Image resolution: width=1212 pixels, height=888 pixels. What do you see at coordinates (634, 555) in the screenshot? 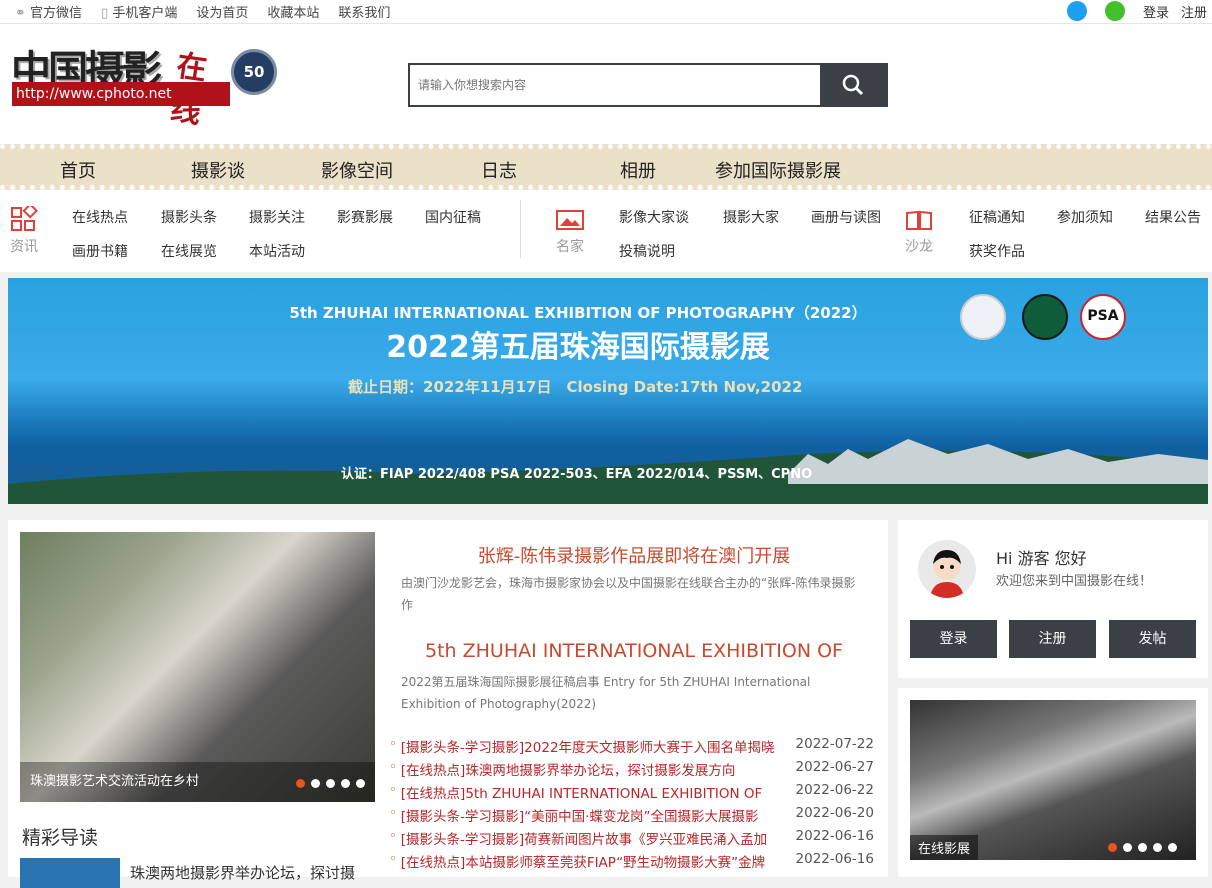
I see `headline-1: 张辉-陈伟录摄影作品展即将在澳门开展` at bounding box center [634, 555].